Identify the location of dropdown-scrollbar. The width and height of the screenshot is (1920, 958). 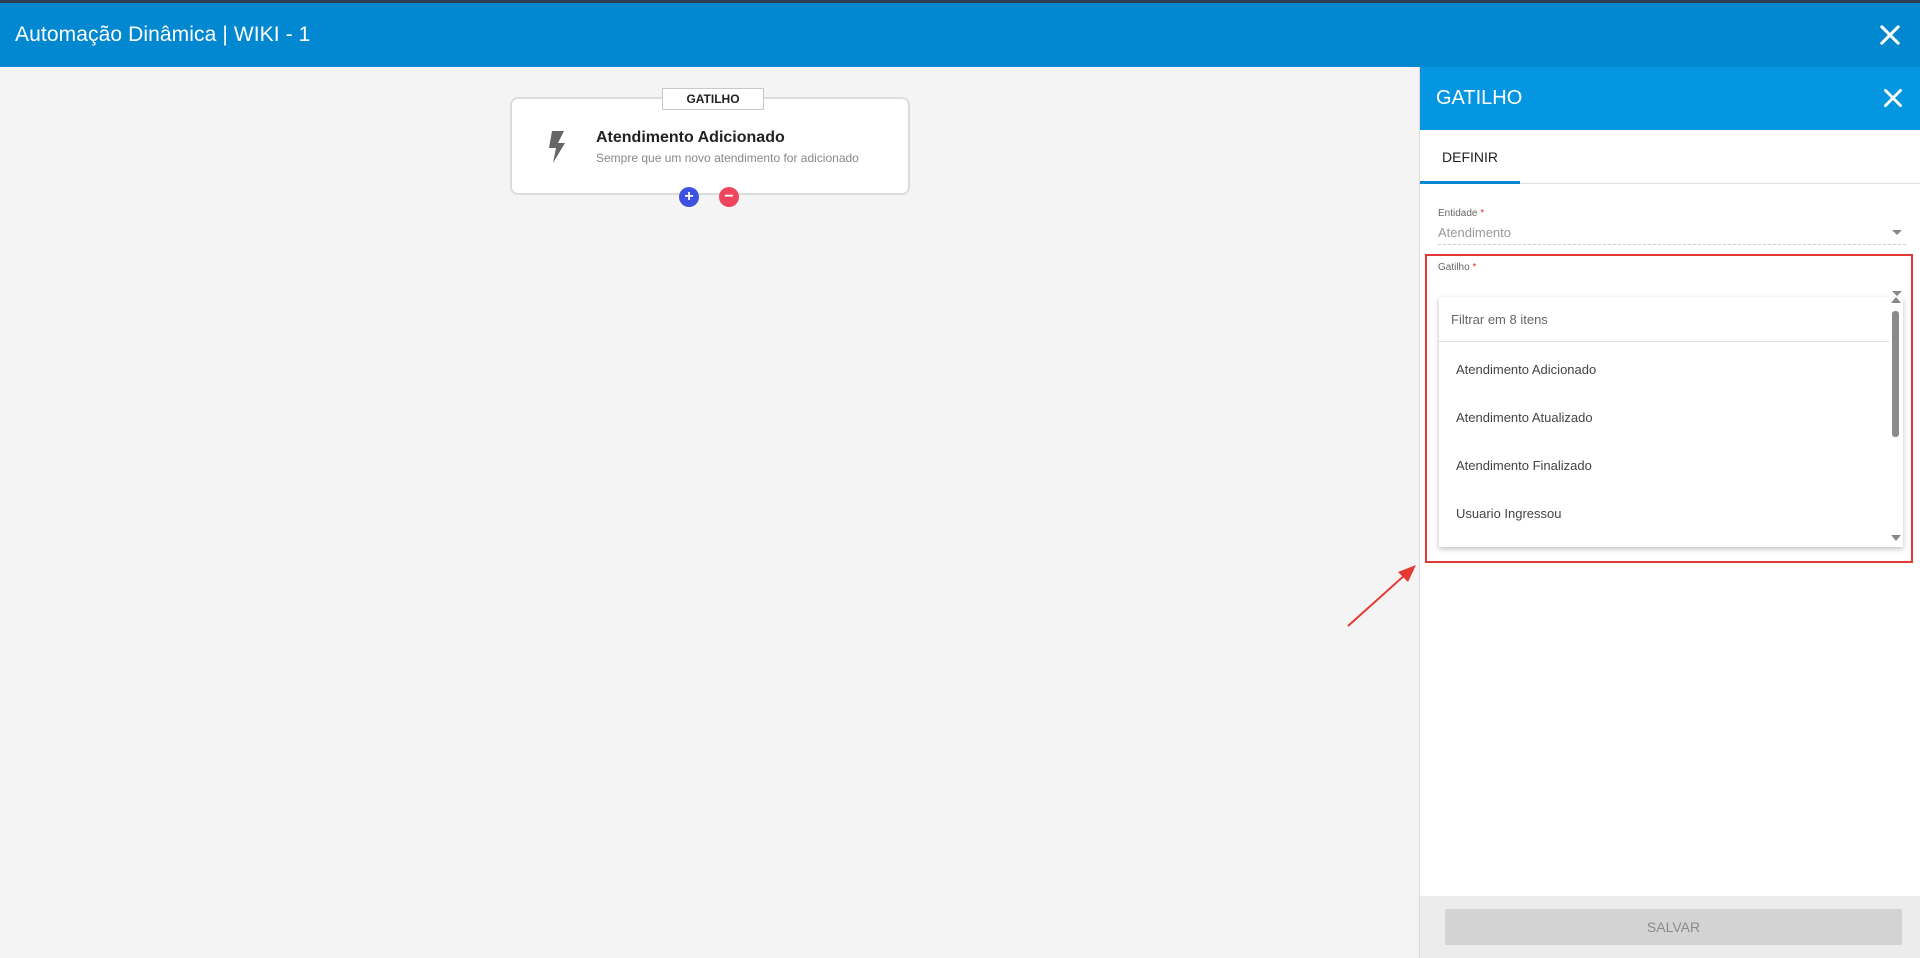
(1896, 422).